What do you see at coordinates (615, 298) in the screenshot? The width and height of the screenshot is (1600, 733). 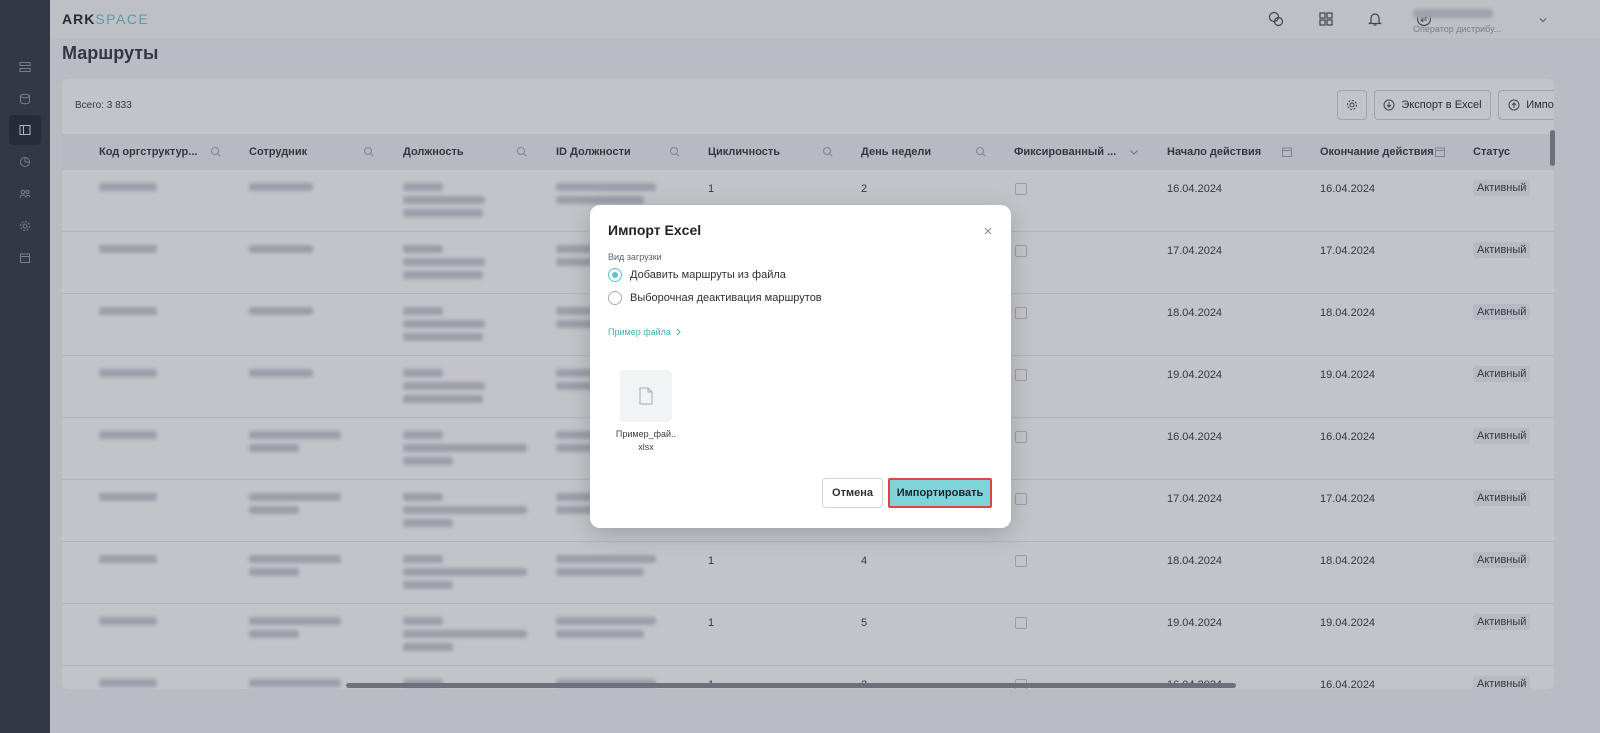 I see `radio-button` at bounding box center [615, 298].